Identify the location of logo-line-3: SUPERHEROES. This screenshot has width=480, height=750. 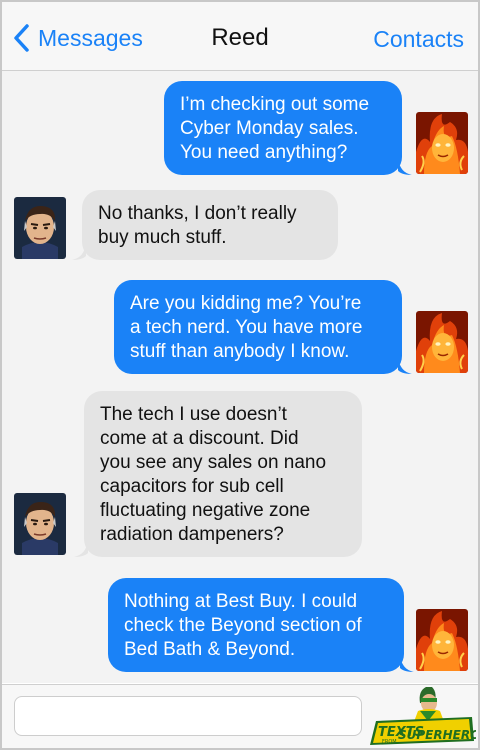
(437, 735).